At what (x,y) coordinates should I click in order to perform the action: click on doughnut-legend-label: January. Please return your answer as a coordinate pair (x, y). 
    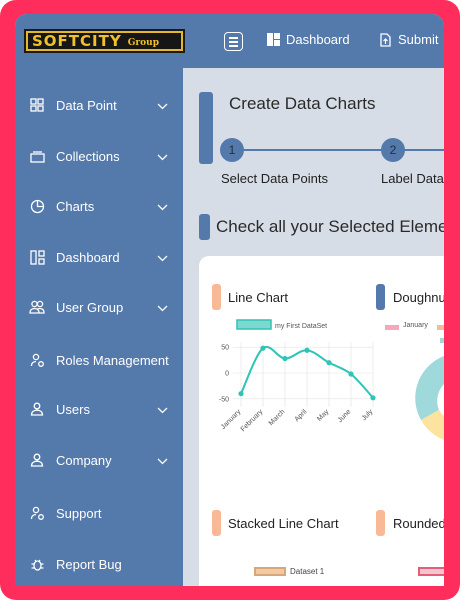
    Looking at the image, I should click on (415, 325).